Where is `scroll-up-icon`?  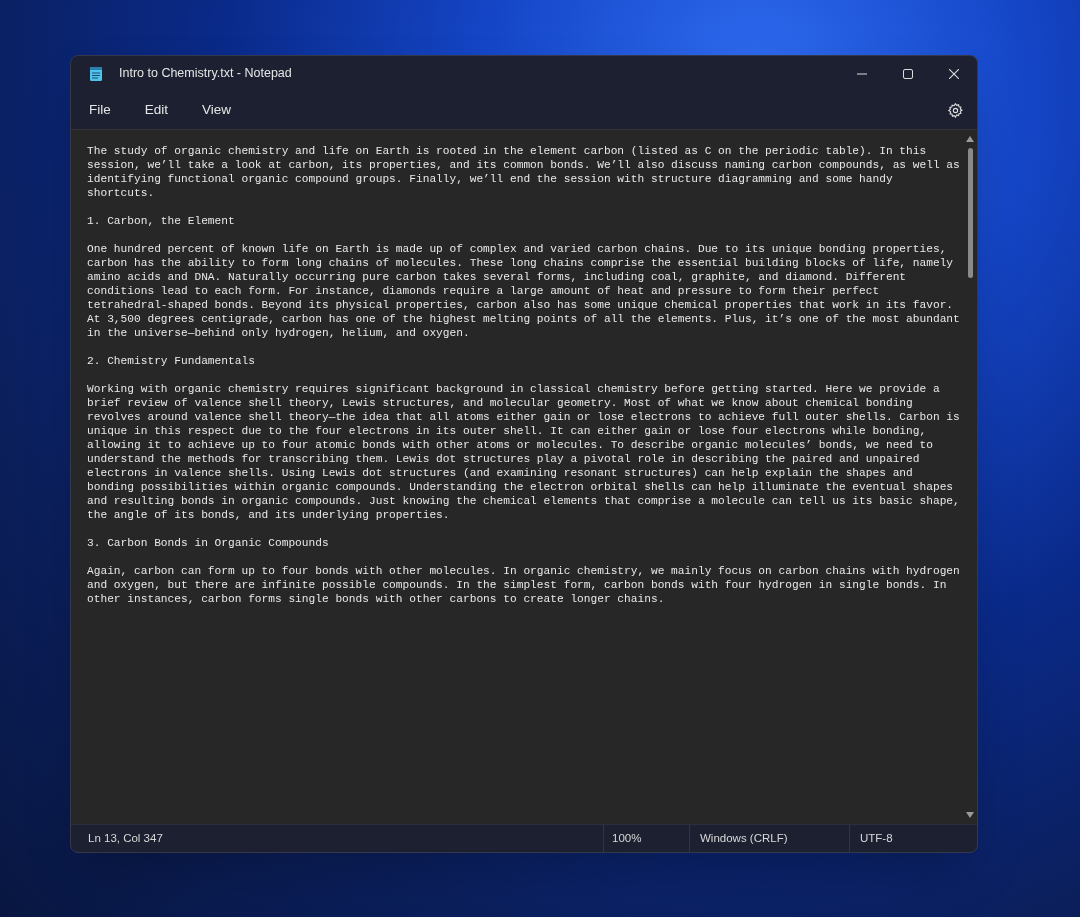 scroll-up-icon is located at coordinates (970, 139).